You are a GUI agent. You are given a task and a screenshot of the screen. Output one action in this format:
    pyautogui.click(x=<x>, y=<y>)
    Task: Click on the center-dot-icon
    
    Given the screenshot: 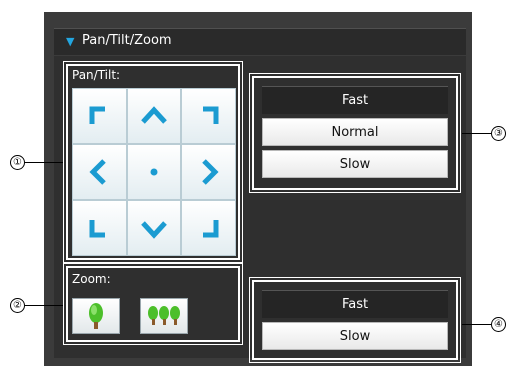 What is the action you would take?
    pyautogui.click(x=154, y=172)
    